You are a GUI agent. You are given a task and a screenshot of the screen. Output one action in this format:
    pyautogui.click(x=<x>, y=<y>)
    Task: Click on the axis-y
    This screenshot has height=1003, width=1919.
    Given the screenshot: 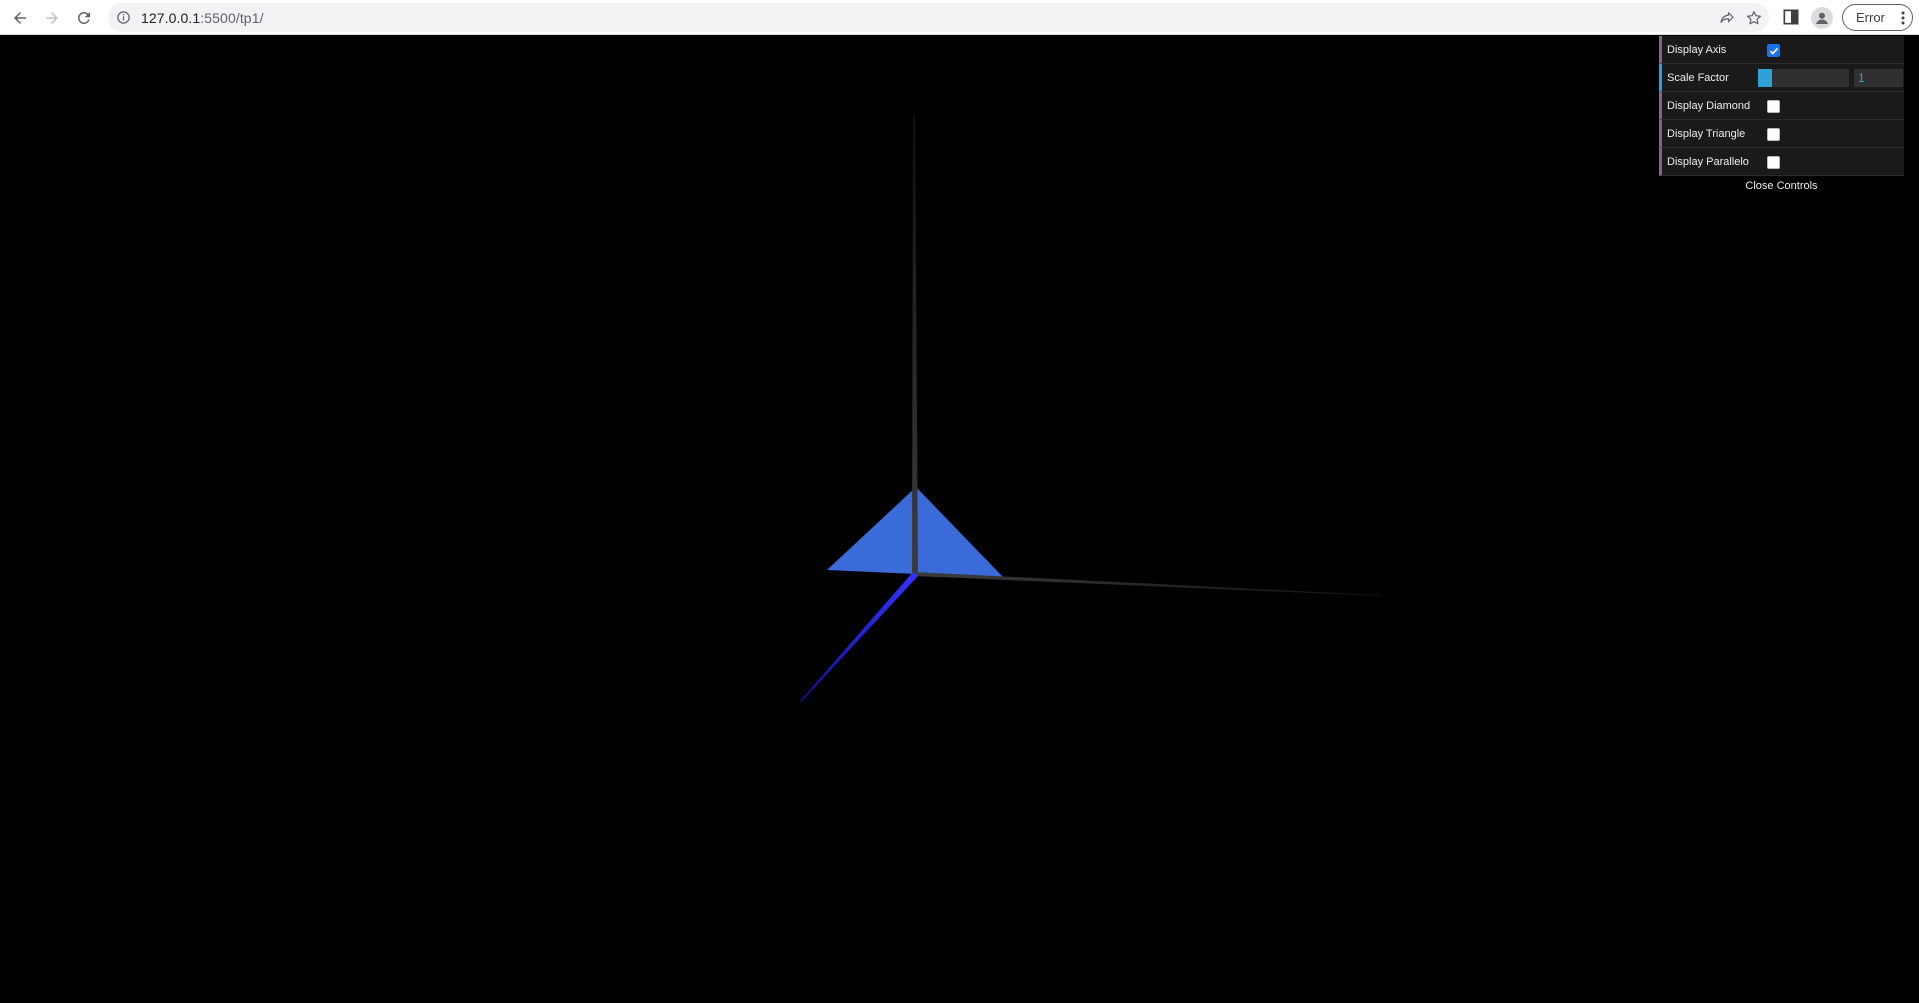 What is the action you would take?
    pyautogui.click(x=915, y=345)
    